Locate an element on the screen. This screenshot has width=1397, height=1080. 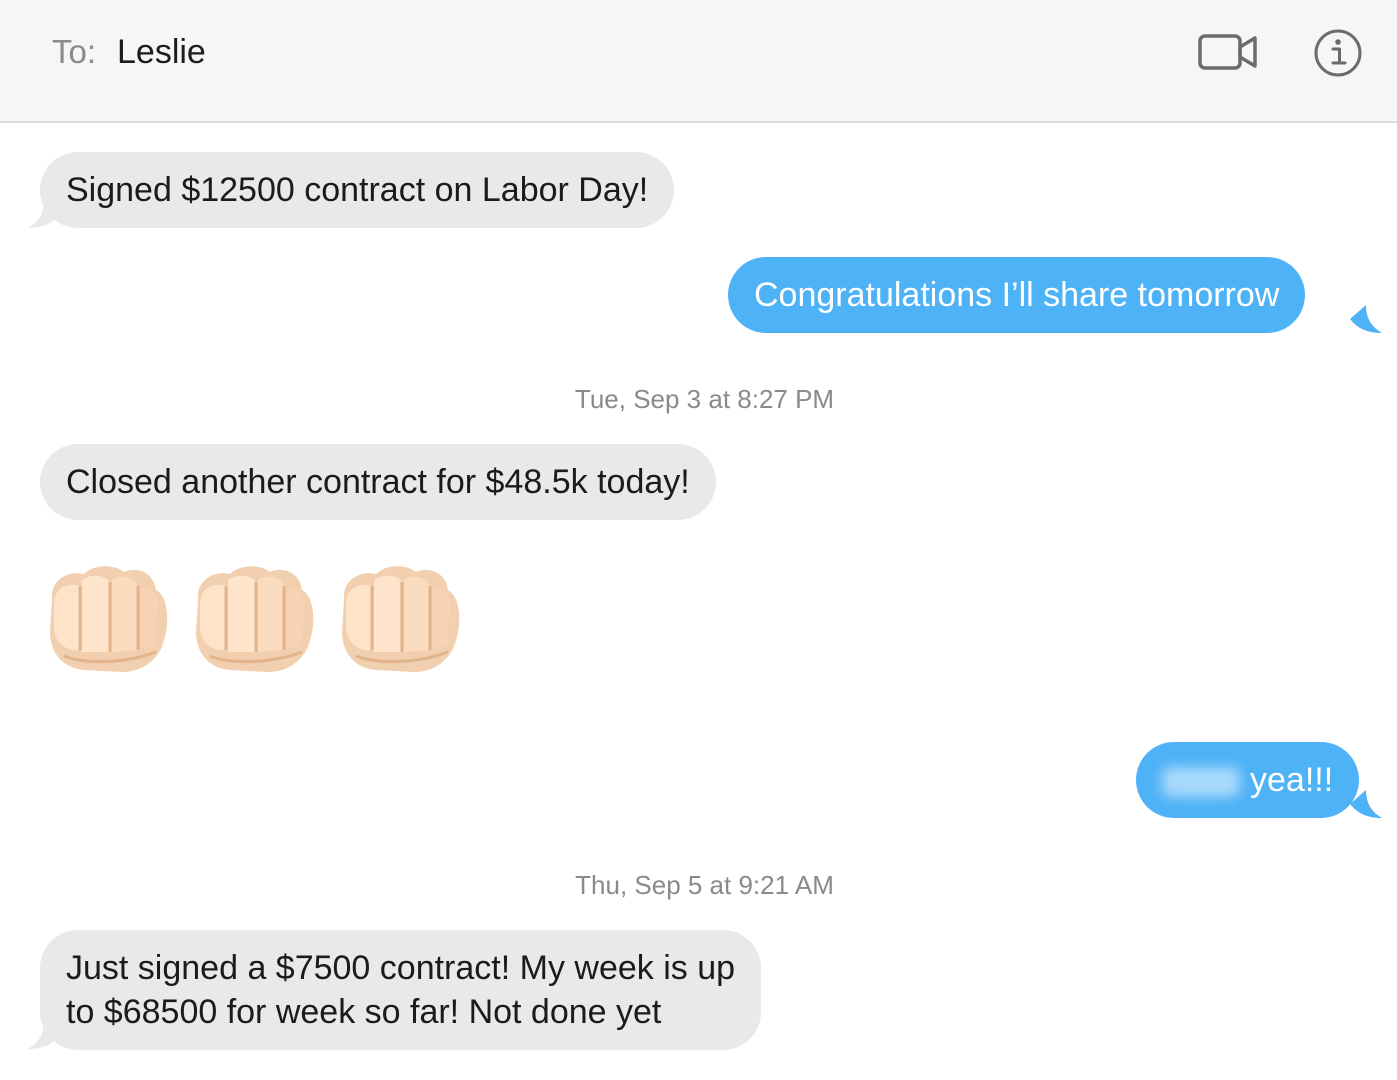
message-text: Signed $12500 contract on Labor Day! is located at coordinates (357, 190).